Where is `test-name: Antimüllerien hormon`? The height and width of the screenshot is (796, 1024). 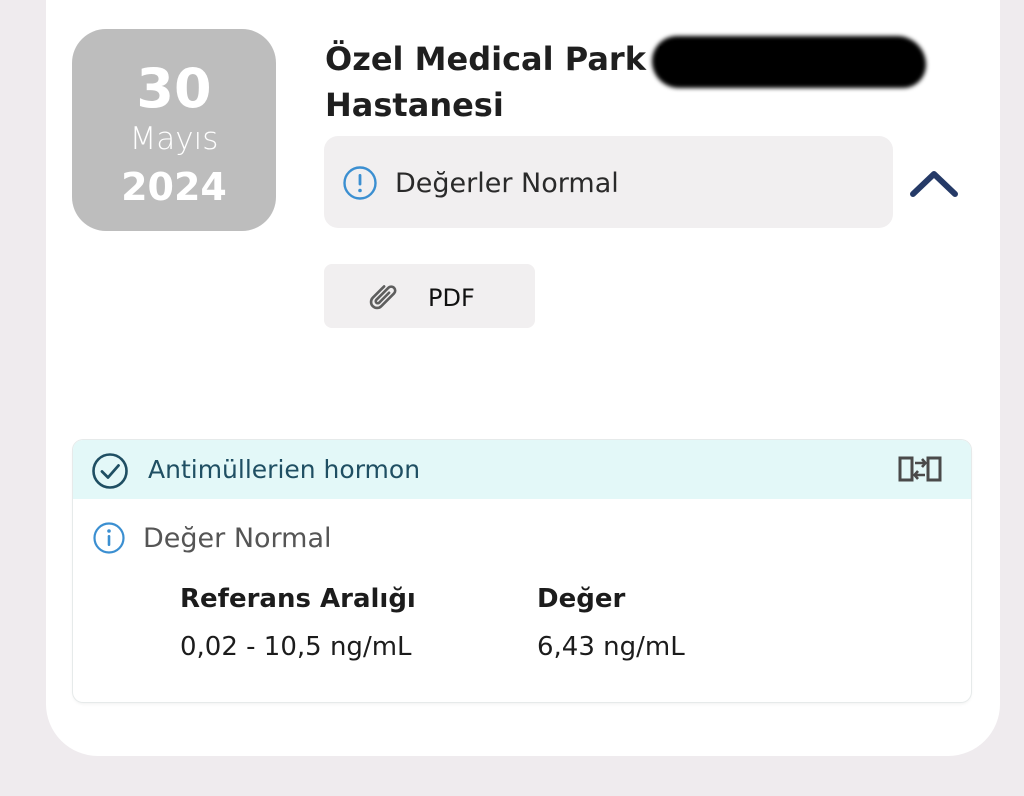
test-name: Antimüllerien hormon is located at coordinates (284, 469).